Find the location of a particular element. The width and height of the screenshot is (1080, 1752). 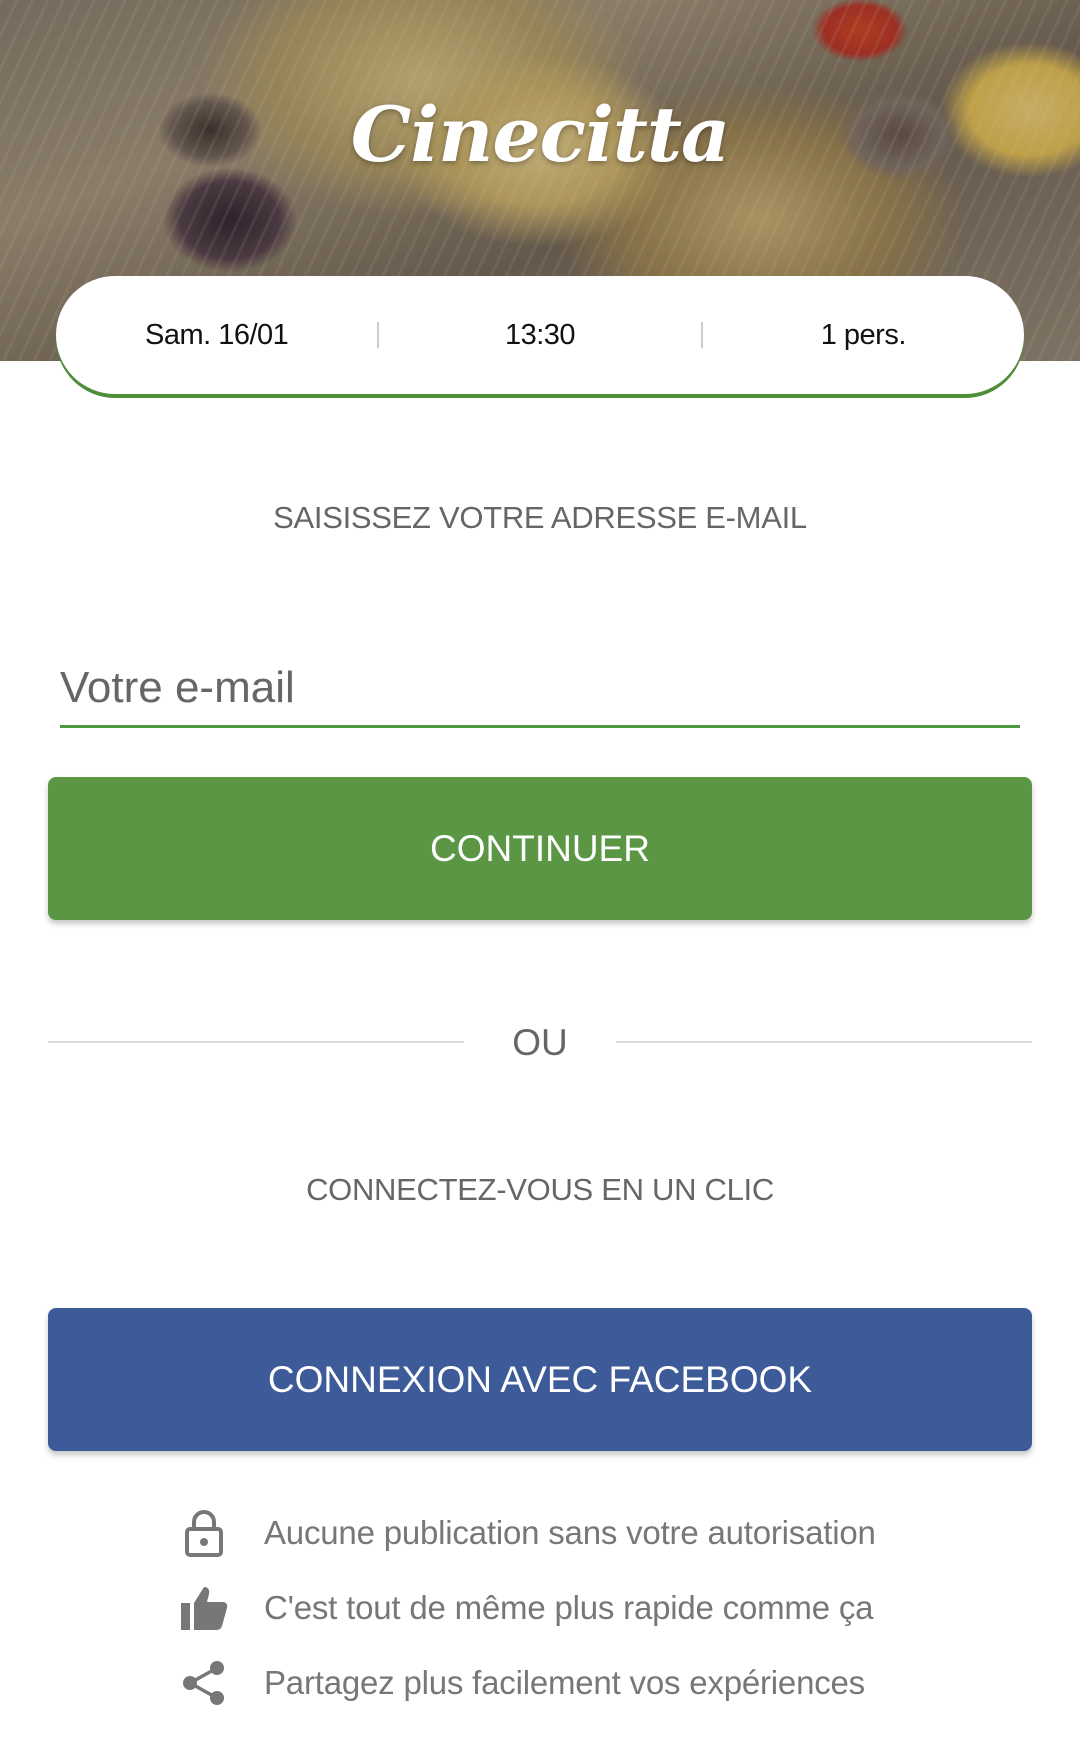

email-field-container is located at coordinates (540, 689).